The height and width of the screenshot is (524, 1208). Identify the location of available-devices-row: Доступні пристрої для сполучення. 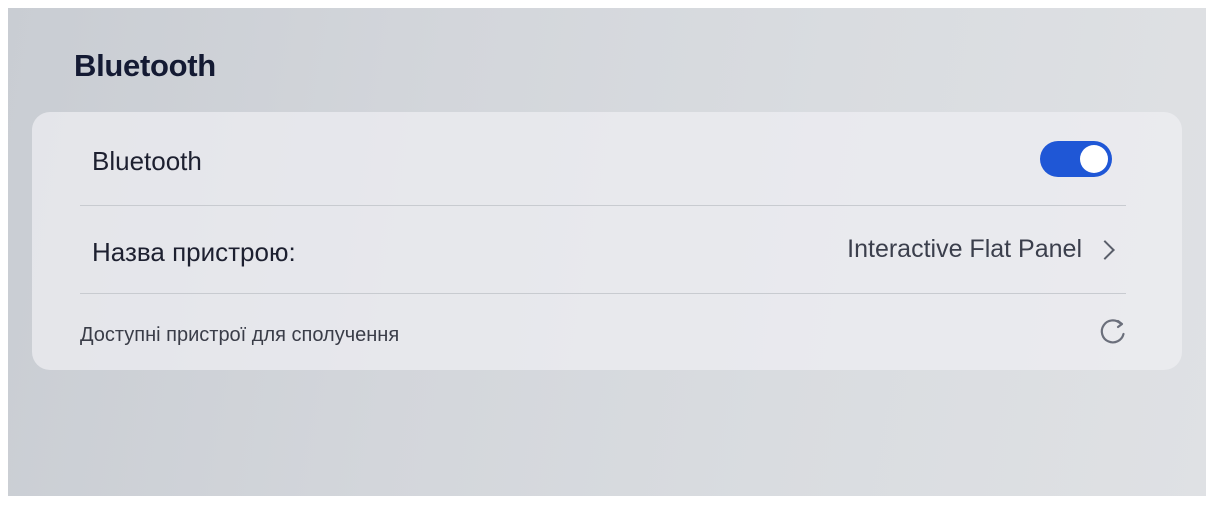
(603, 332).